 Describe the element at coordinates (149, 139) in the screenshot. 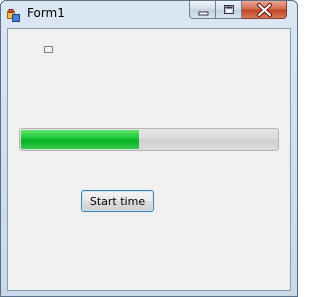

I see `progress-bar` at that location.